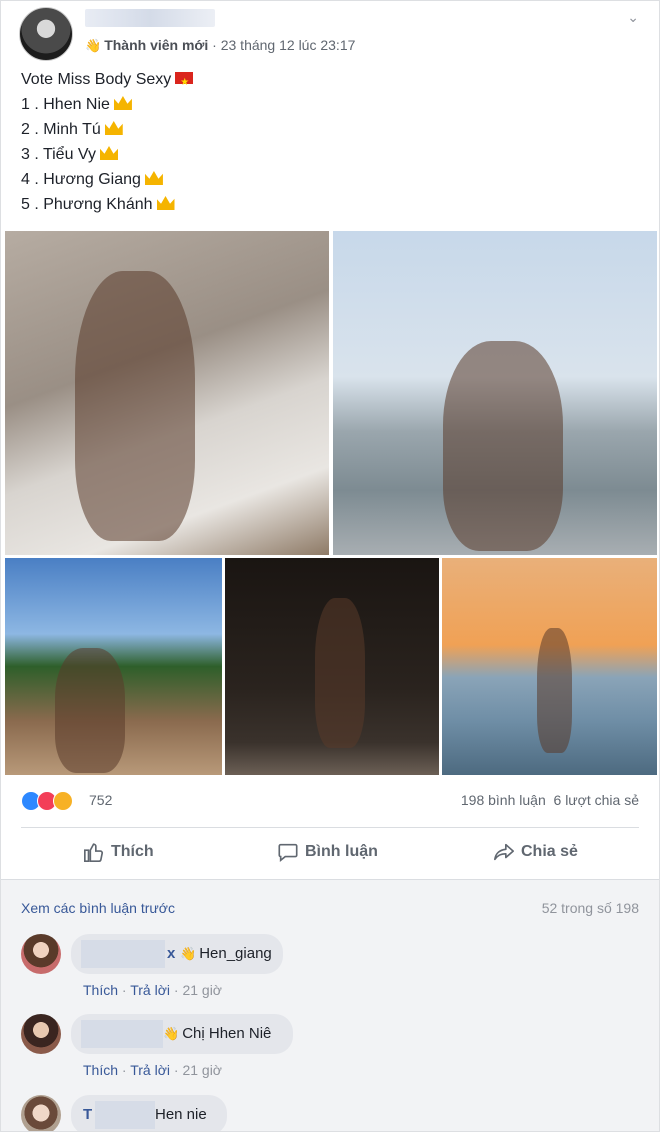  Describe the element at coordinates (177, 954) in the screenshot. I see `comment-bubble: x 👋 Hen_giang` at that location.